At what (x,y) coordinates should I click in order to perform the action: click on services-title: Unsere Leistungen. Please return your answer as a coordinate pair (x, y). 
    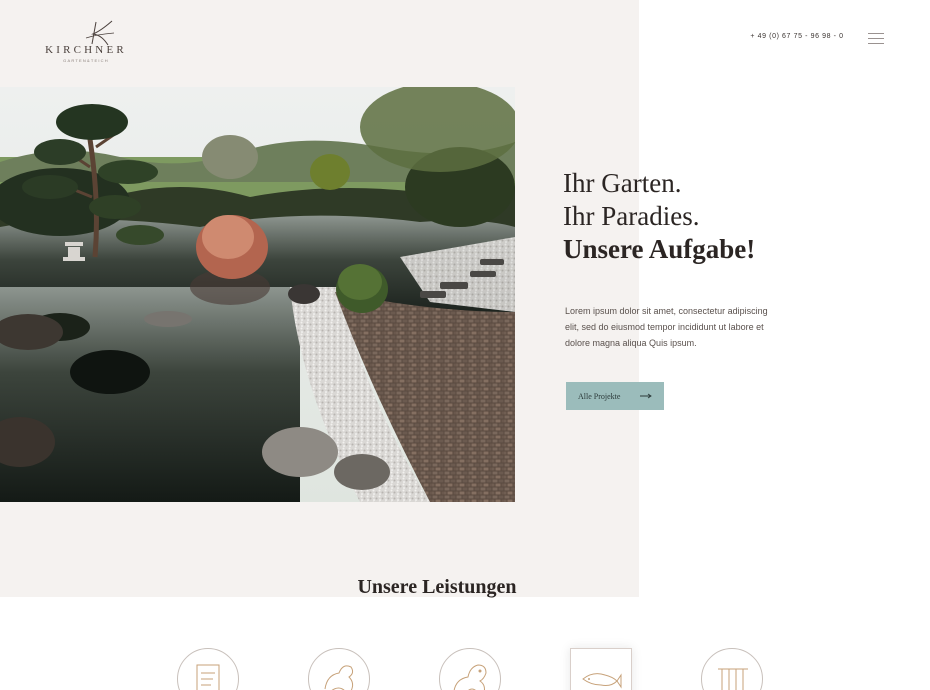
    Looking at the image, I should click on (437, 587).